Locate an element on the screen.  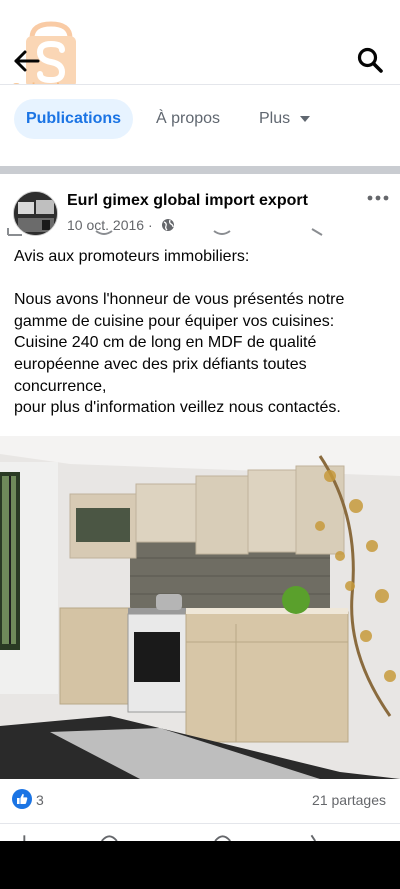
globe-icon is located at coordinates (167, 225).